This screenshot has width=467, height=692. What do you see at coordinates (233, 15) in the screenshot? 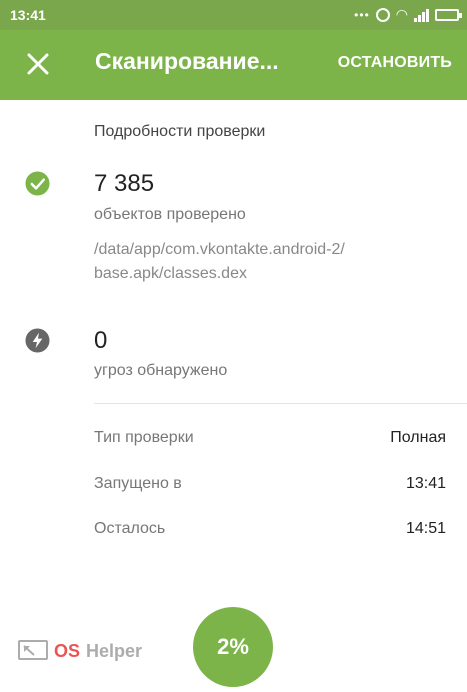
I see `status-bar: 13:41 ••• ◠` at bounding box center [233, 15].